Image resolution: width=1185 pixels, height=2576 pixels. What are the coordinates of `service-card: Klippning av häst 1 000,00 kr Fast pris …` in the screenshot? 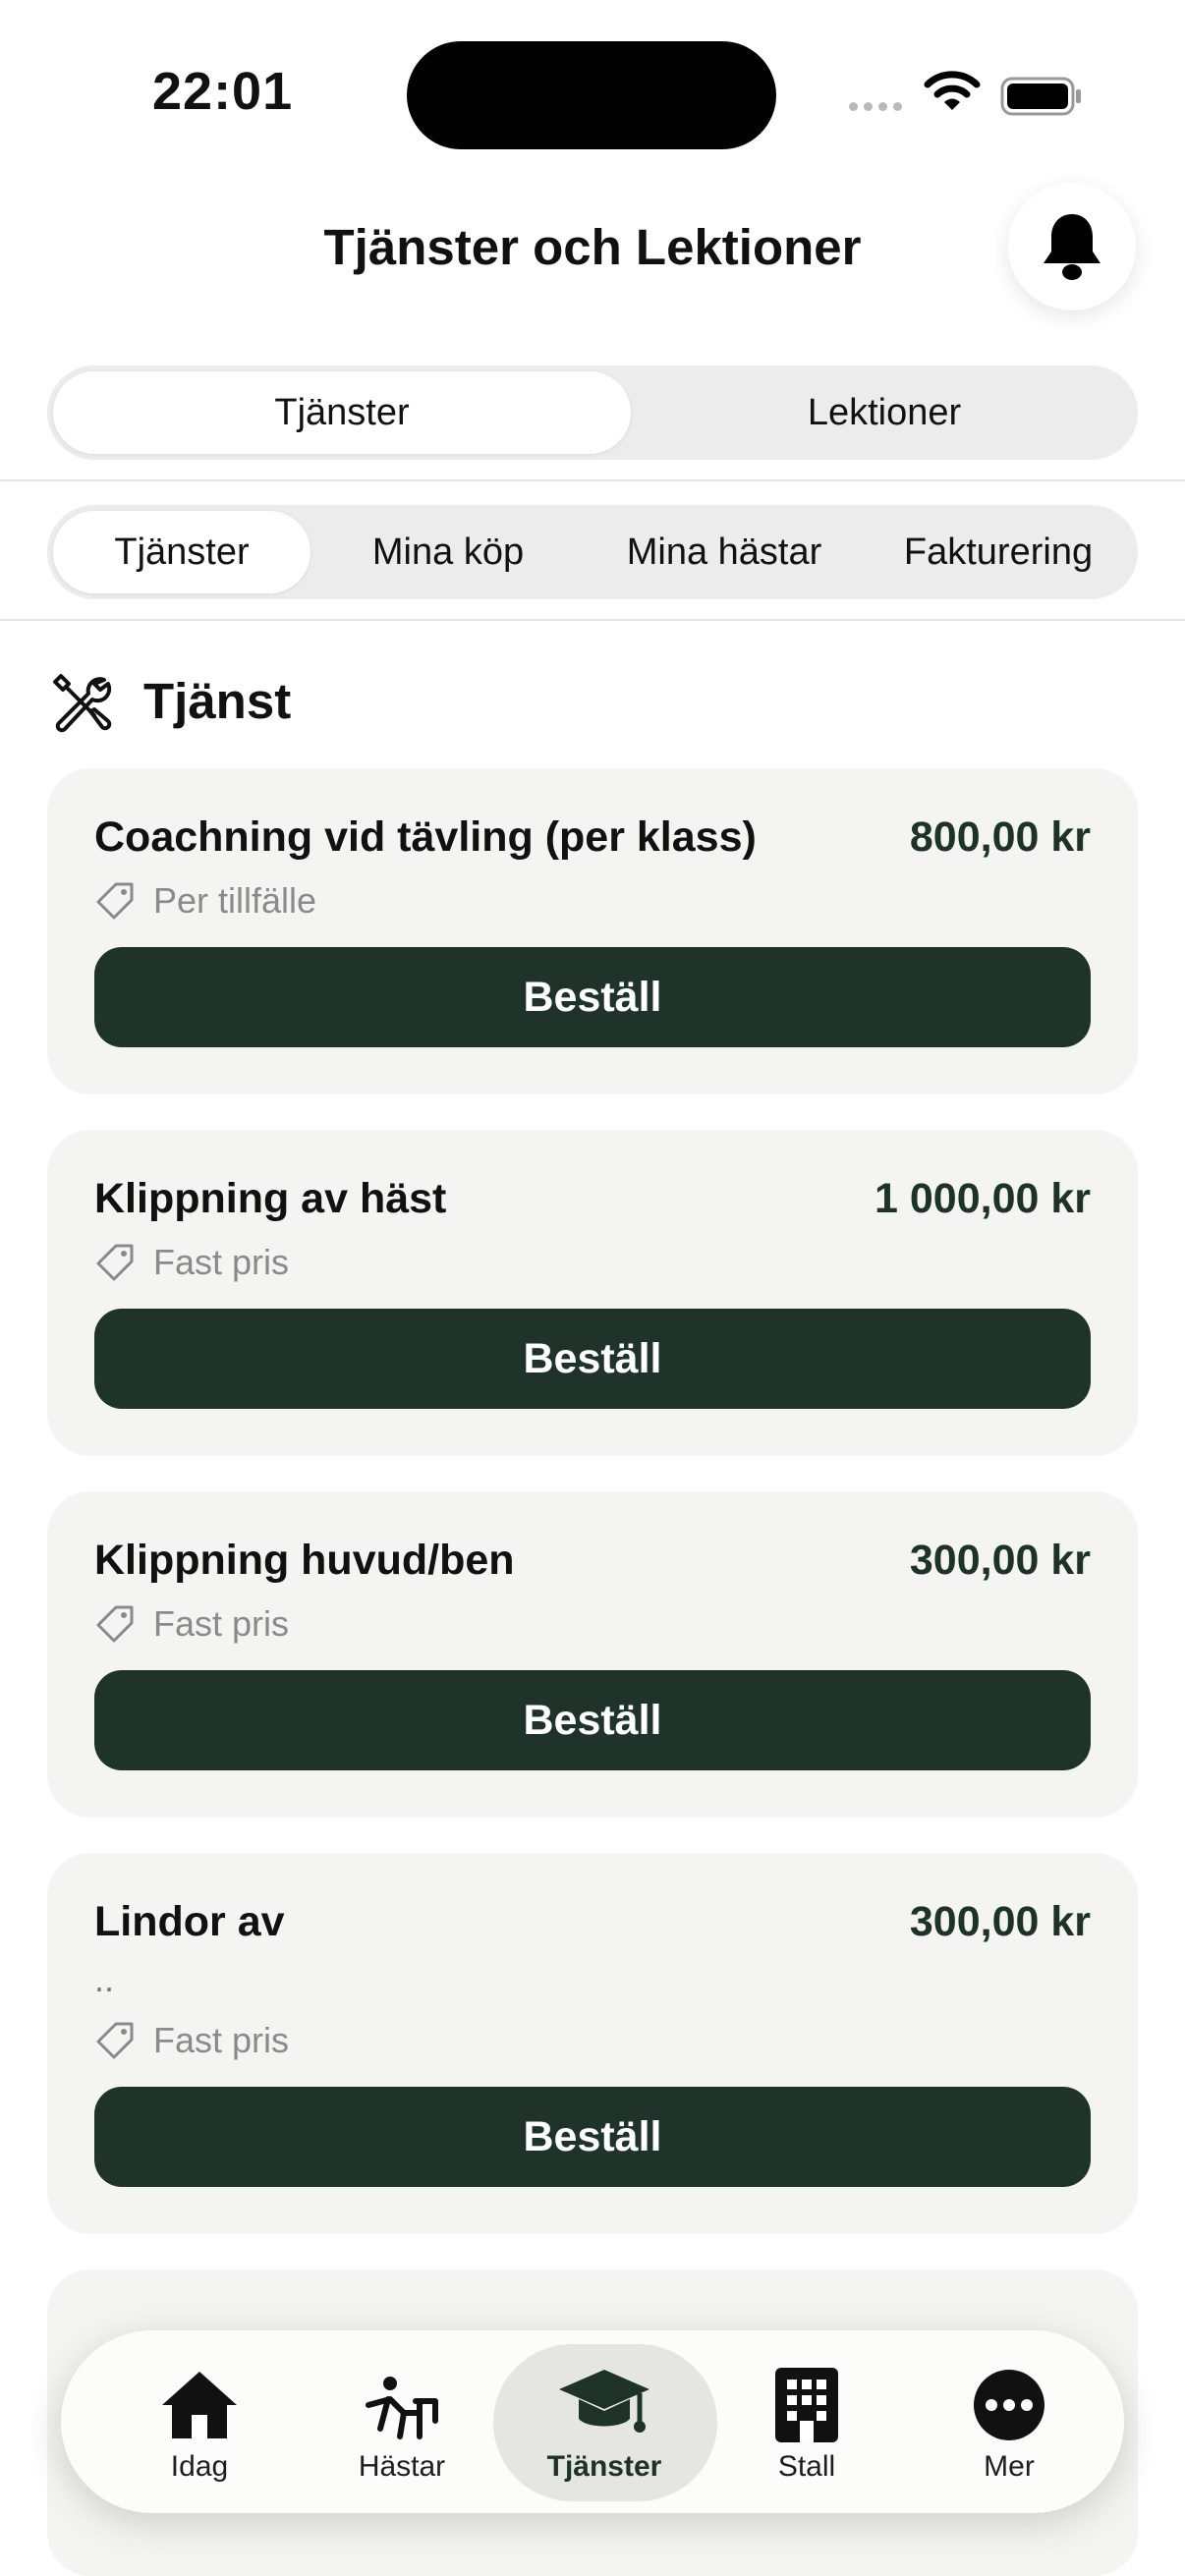 It's located at (592, 1293).